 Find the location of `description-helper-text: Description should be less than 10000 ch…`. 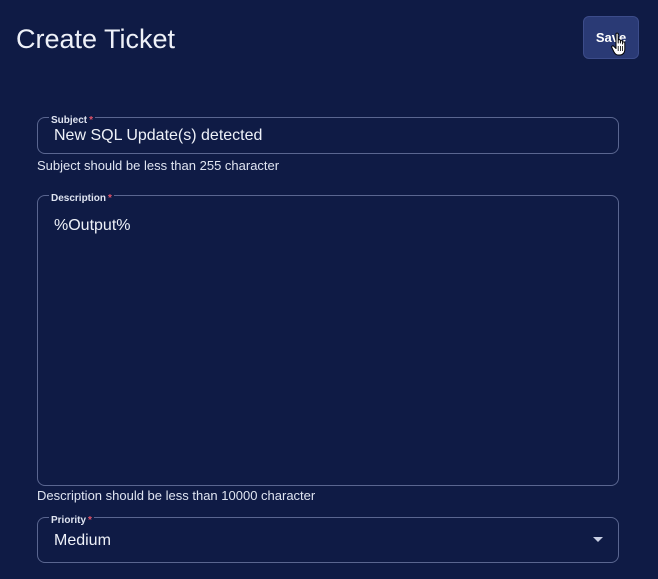

description-helper-text: Description should be less than 10000 ch… is located at coordinates (176, 495).